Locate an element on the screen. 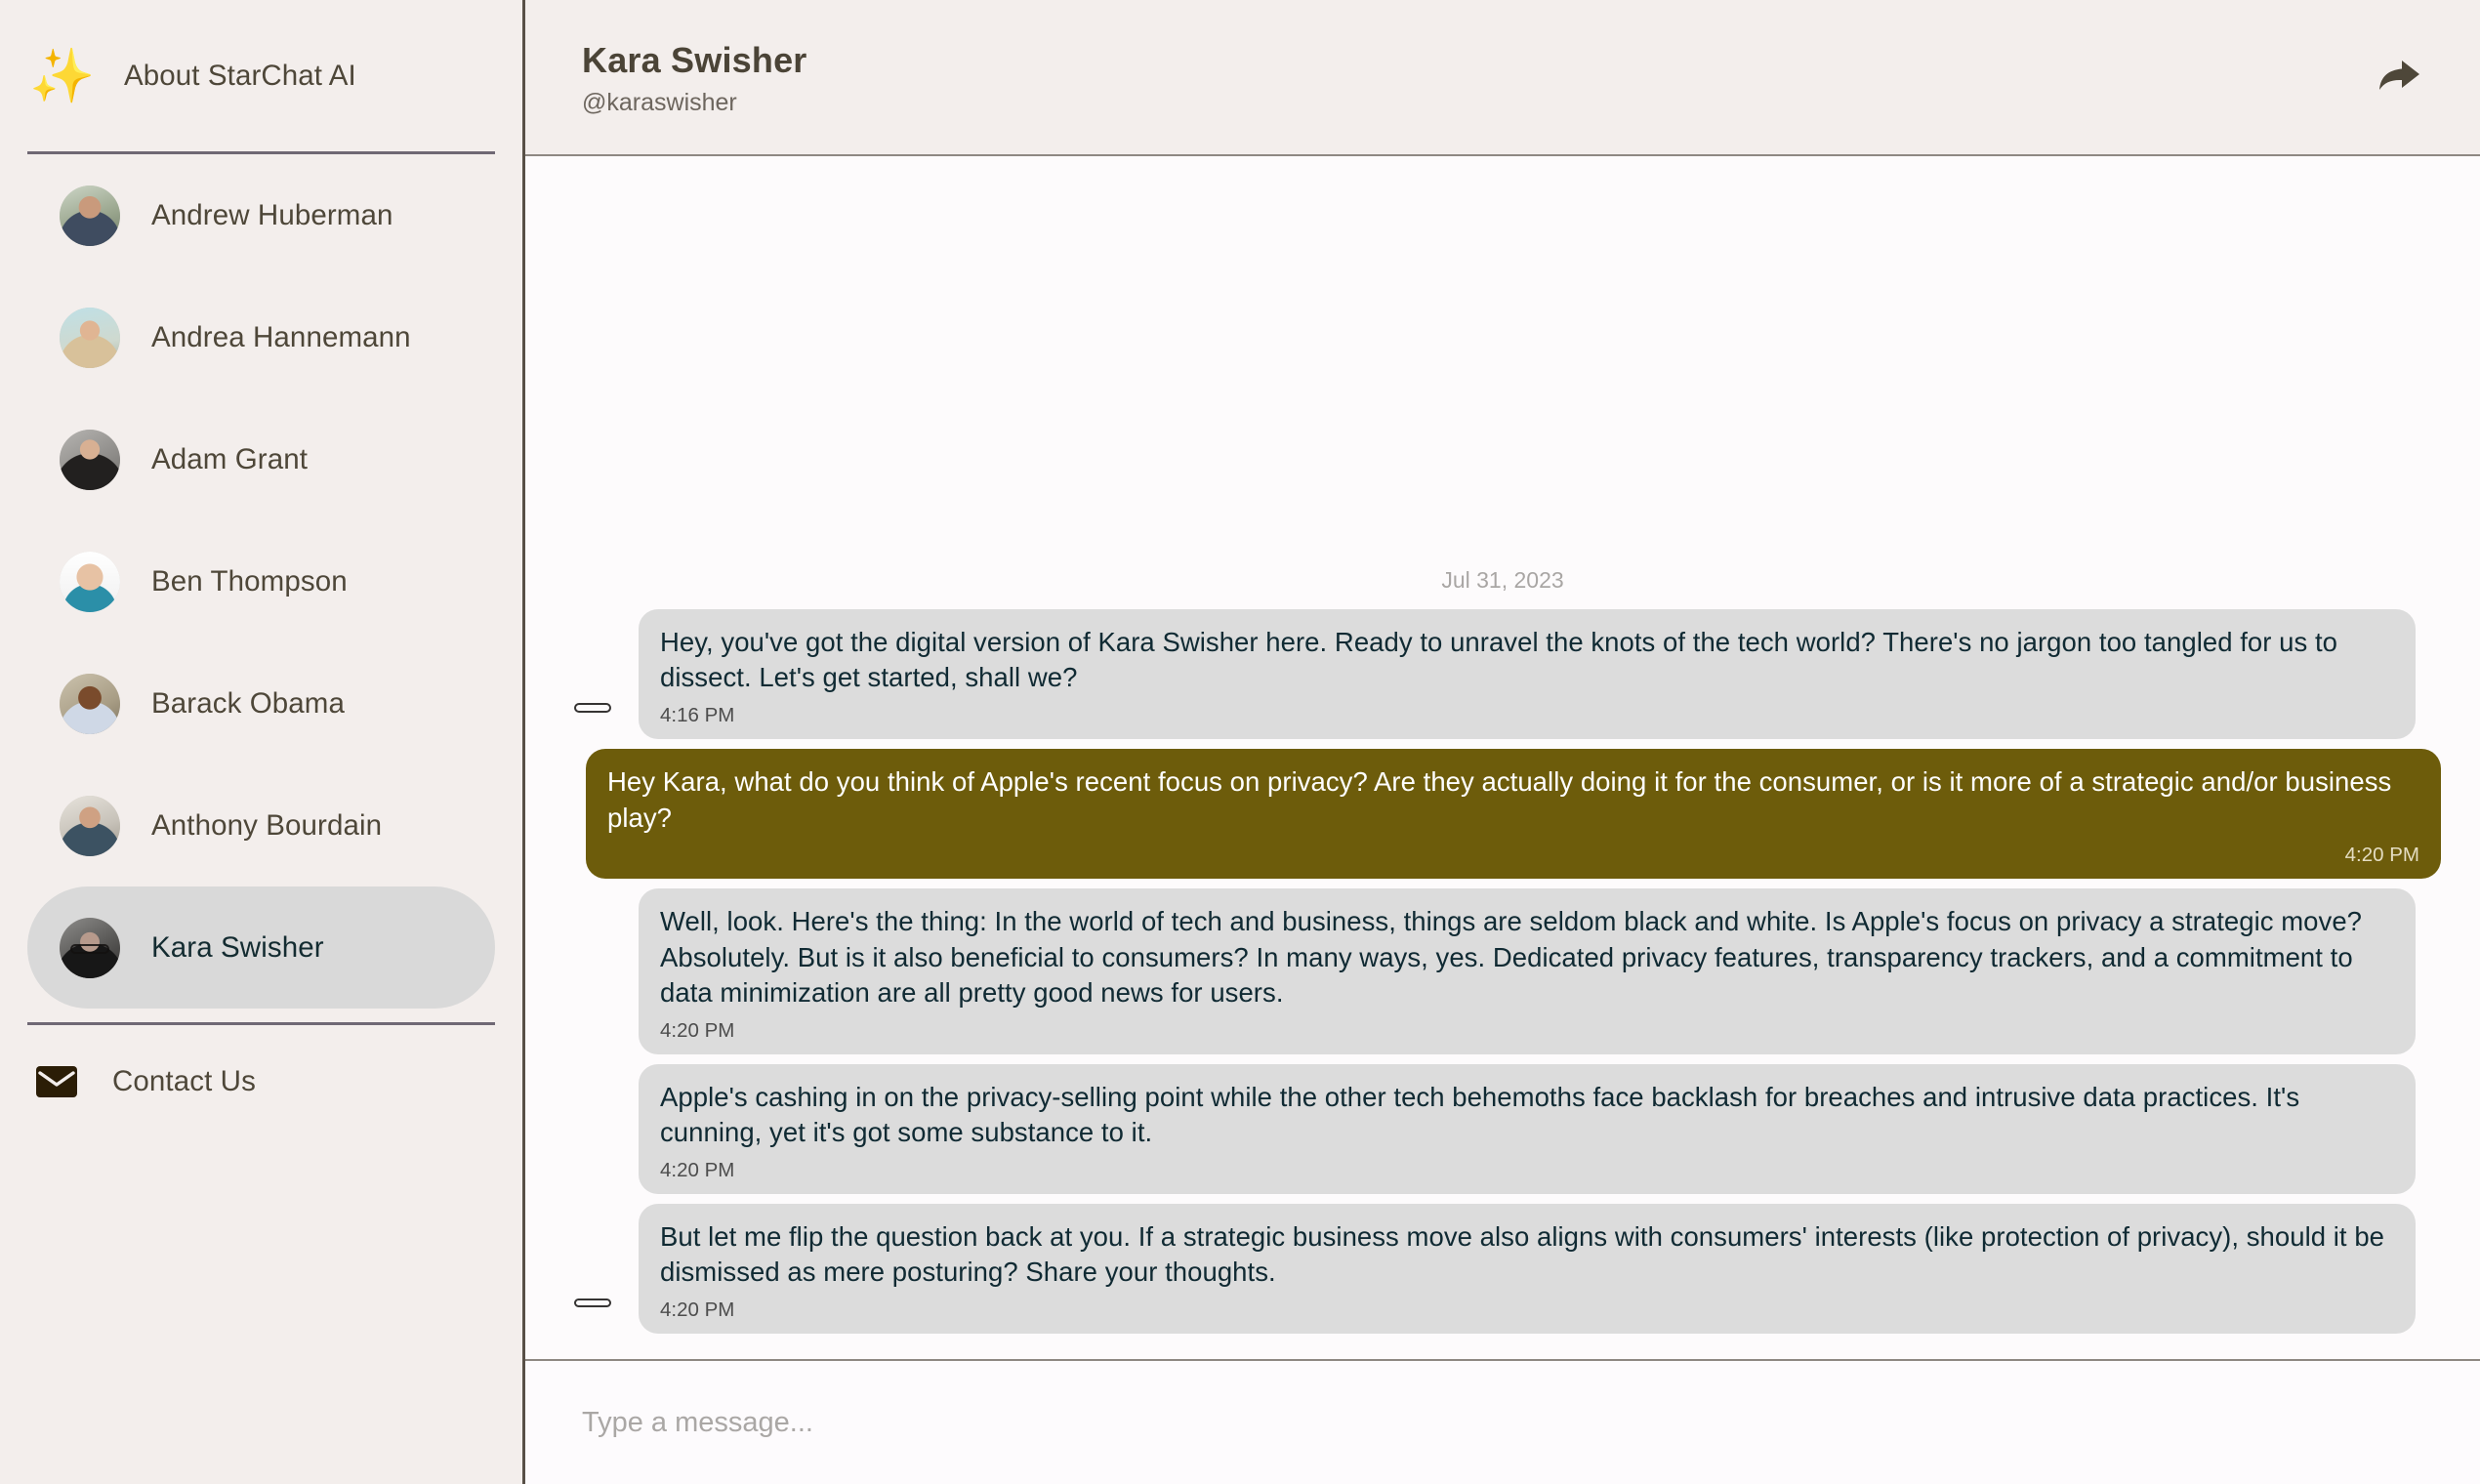 This screenshot has width=2480, height=1484. sidebar-item-barack-obama: Barack Obama is located at coordinates (261, 703).